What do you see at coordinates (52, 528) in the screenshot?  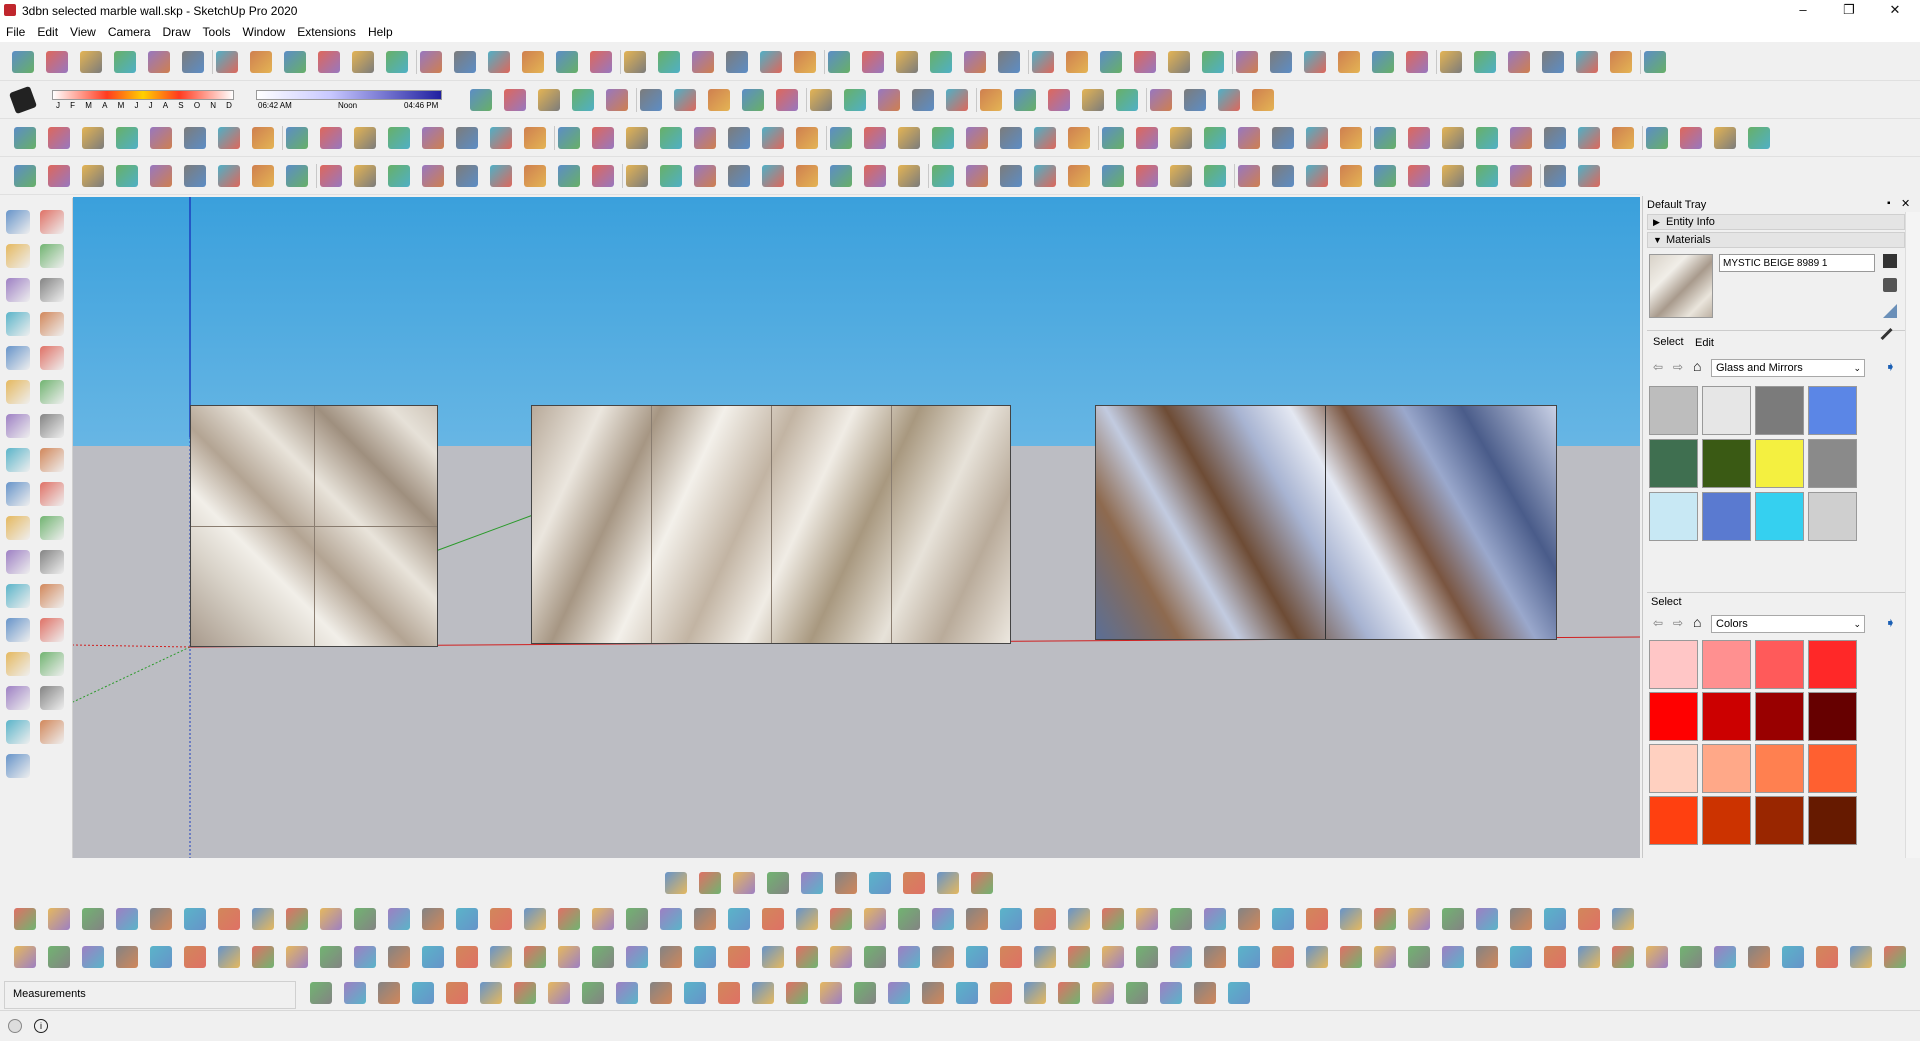 I see `protractor-tool-icon` at bounding box center [52, 528].